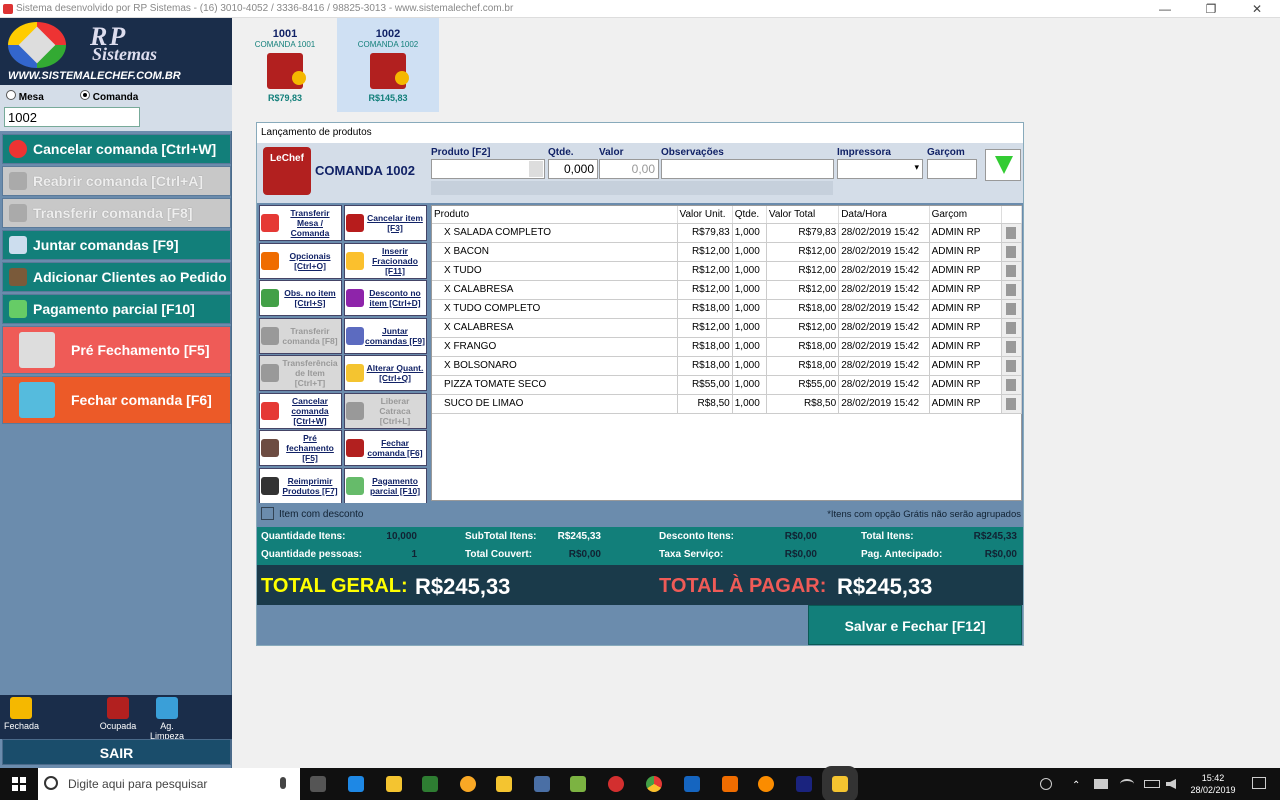  Describe the element at coordinates (285, 65) in the screenshot. I see `comanda-card-1001: 1001 COMANDA 1001 R$79,83` at that location.